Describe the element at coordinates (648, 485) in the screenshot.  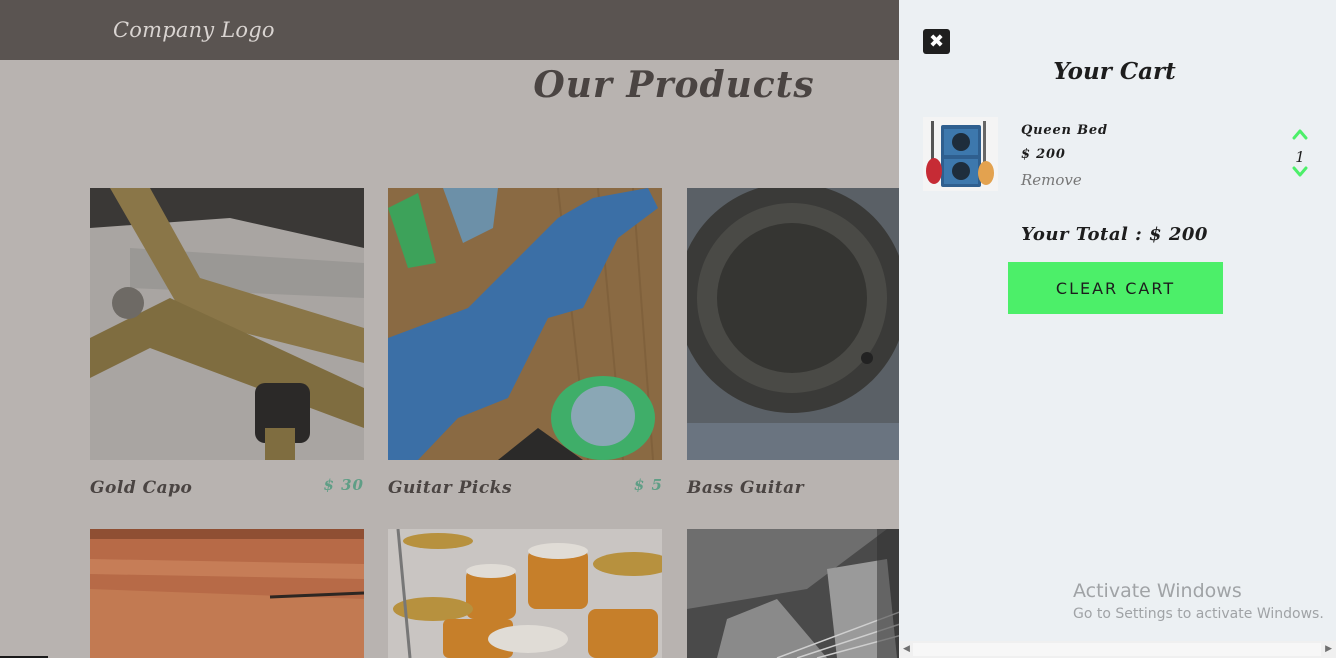
I see `product-price: $ 5` at that location.